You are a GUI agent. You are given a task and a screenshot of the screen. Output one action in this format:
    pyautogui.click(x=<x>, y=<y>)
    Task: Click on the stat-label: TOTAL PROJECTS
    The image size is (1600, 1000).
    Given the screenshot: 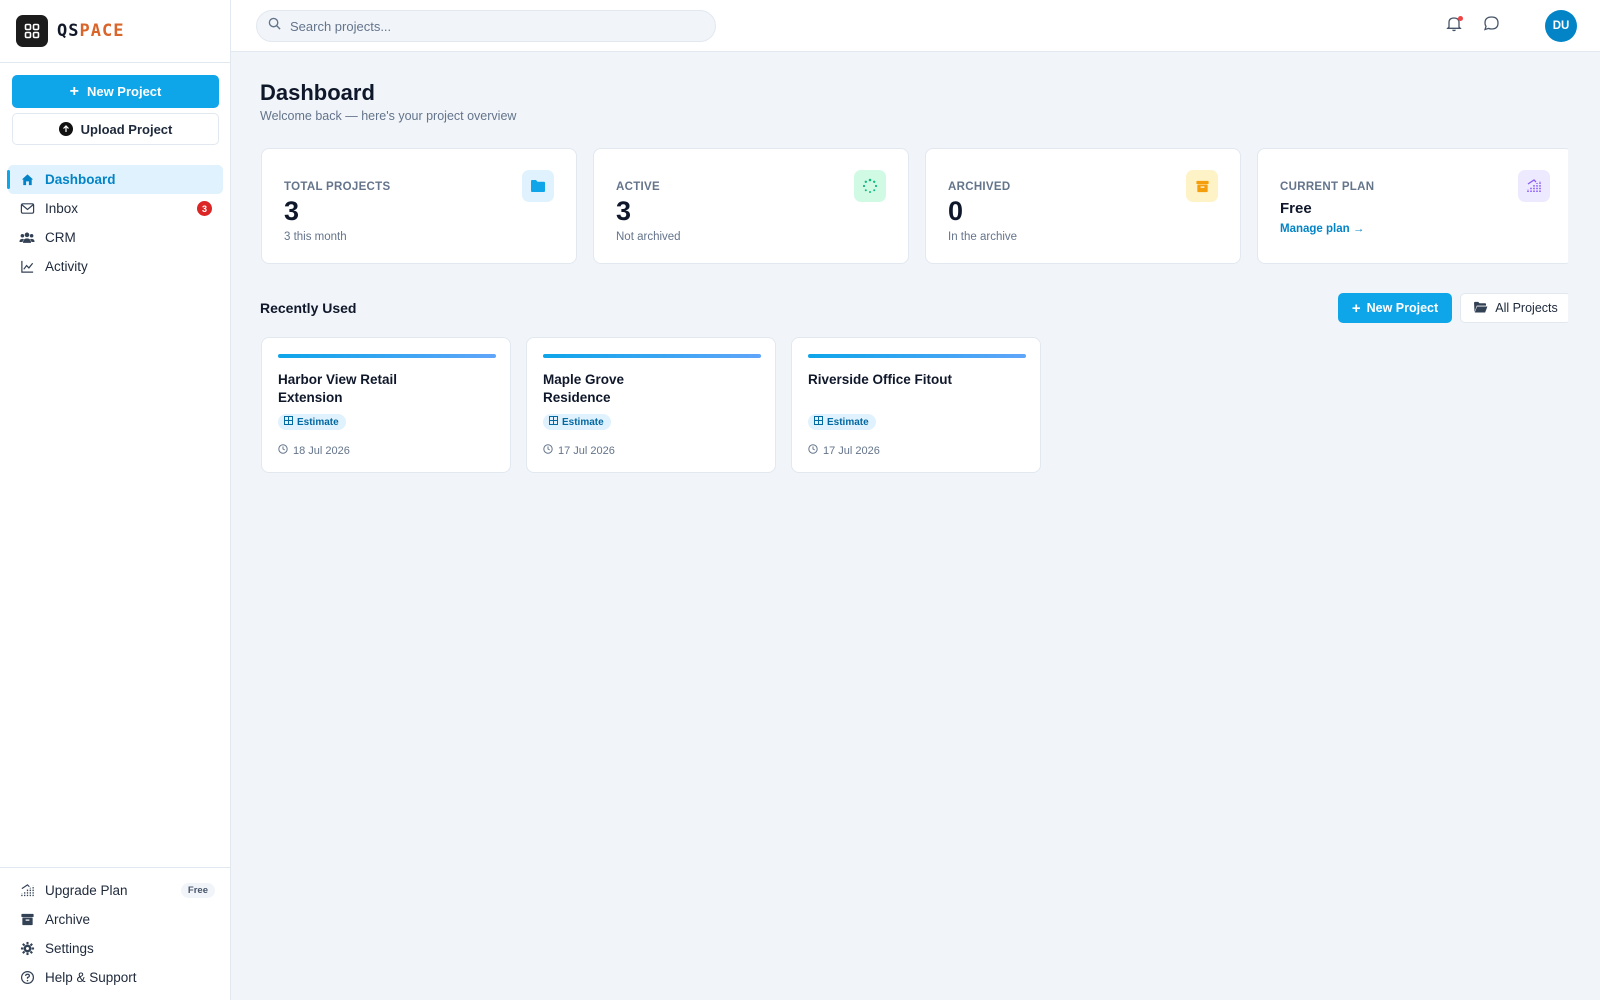 What is the action you would take?
    pyautogui.click(x=337, y=187)
    